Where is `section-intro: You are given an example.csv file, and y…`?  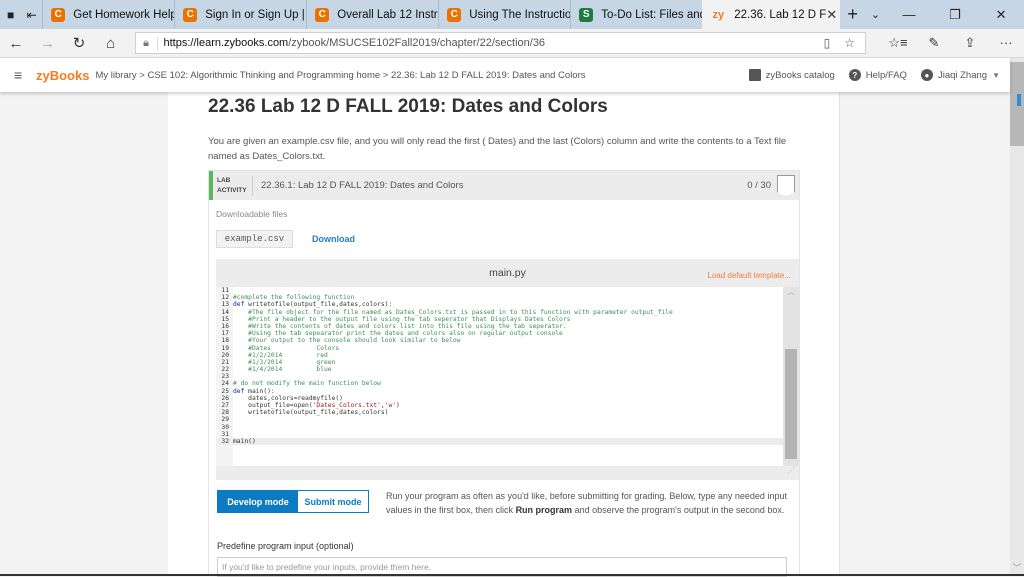 section-intro: You are given an example.csv file, and y… is located at coordinates (503, 149).